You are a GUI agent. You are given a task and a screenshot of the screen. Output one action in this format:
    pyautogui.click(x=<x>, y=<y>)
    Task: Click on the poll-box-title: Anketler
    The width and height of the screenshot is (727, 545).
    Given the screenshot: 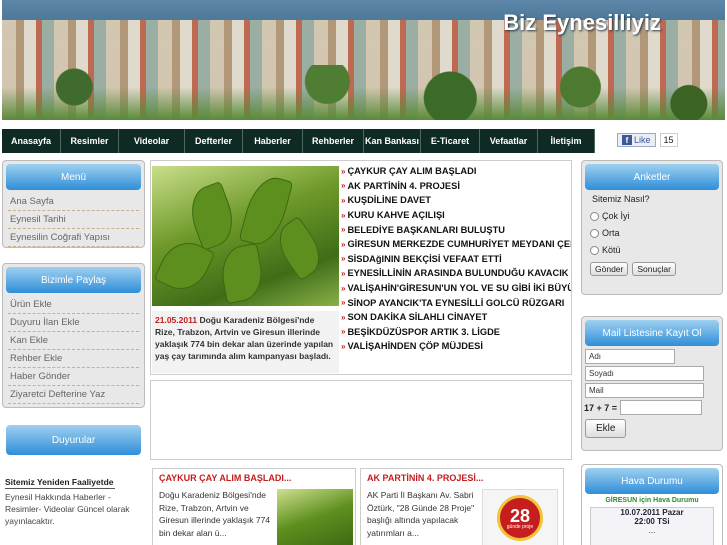 What is the action you would take?
    pyautogui.click(x=652, y=177)
    